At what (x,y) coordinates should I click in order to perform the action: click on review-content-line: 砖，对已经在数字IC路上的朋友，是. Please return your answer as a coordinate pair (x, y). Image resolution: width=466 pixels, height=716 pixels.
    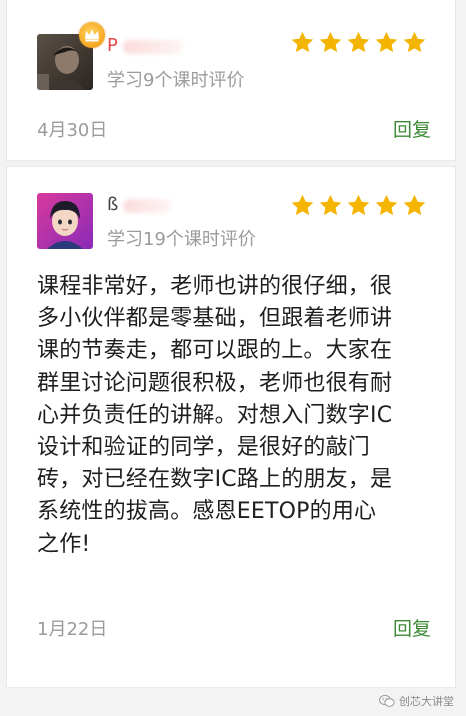
    Looking at the image, I should click on (215, 480).